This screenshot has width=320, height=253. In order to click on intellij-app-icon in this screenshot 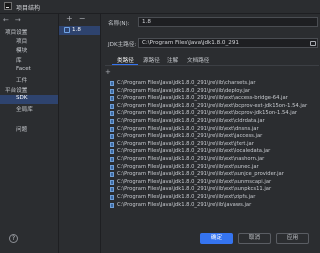, I will do `click(8, 6)`.